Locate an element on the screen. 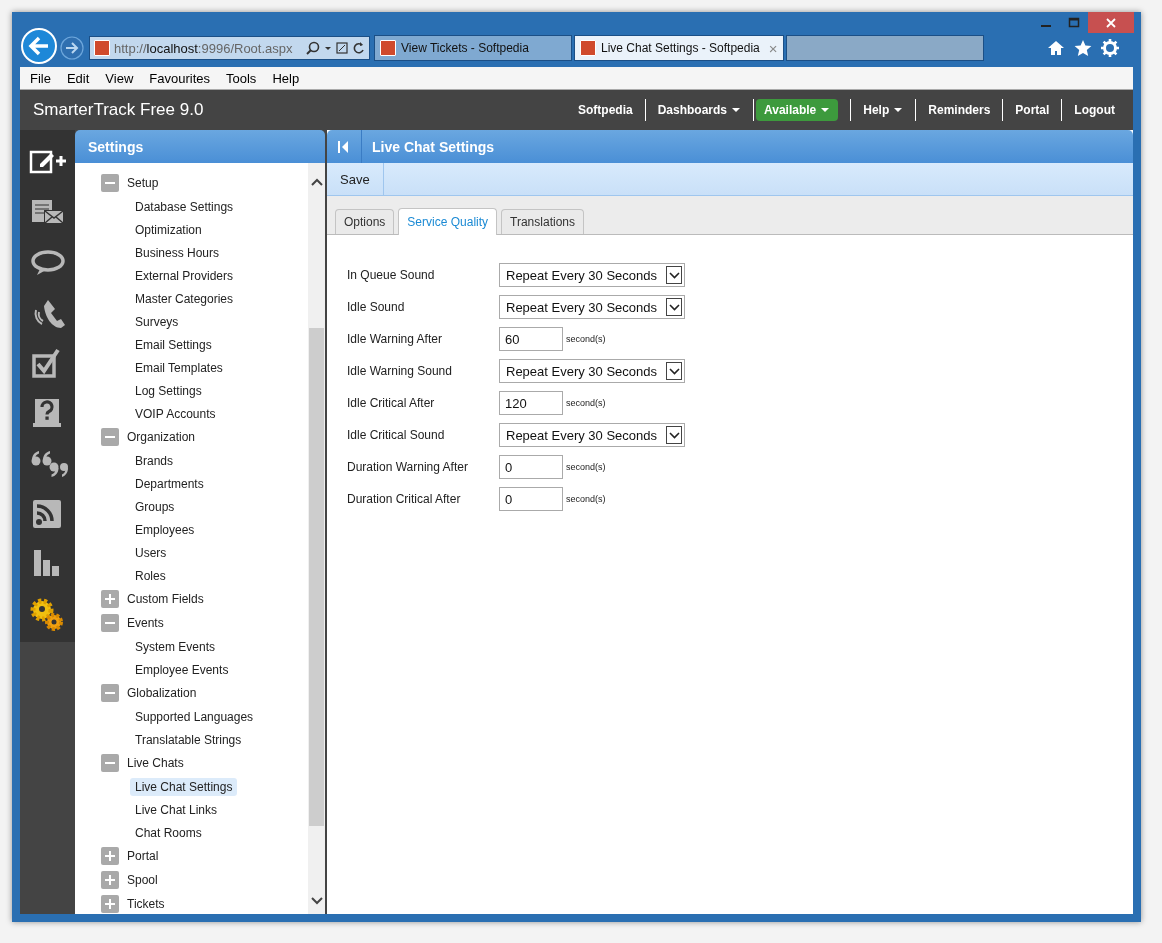 The image size is (1162, 943). tree-item: Log Settings is located at coordinates (168, 390).